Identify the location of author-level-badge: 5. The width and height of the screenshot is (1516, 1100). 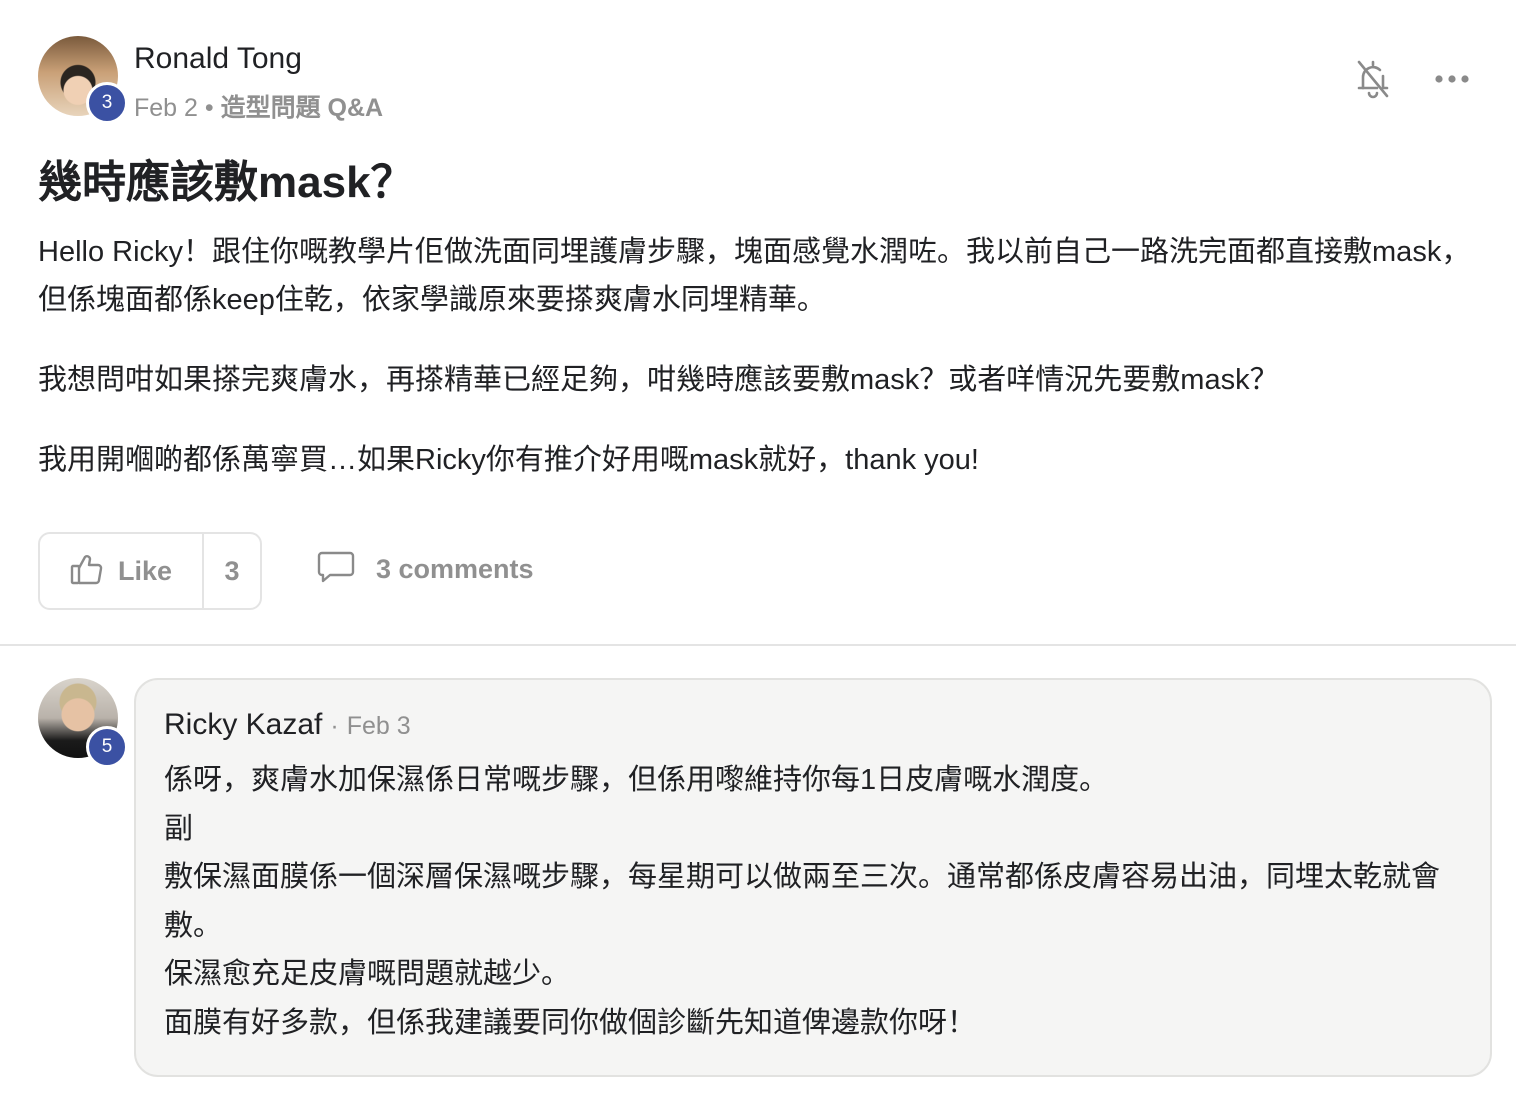
(107, 747).